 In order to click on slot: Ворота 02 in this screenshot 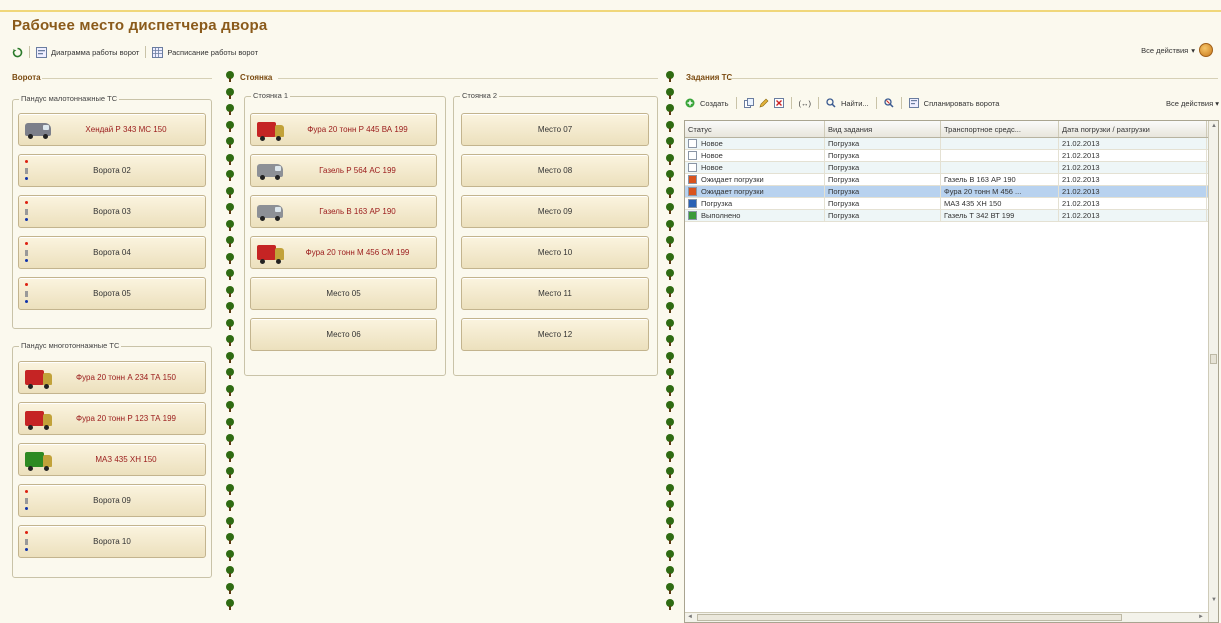, I will do `click(112, 170)`.